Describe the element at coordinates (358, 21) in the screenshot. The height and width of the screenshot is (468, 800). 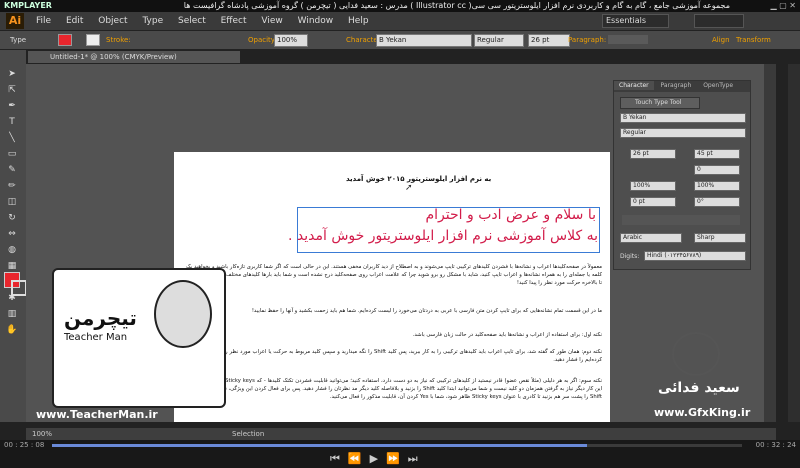
I see `menu-help: Help` at that location.